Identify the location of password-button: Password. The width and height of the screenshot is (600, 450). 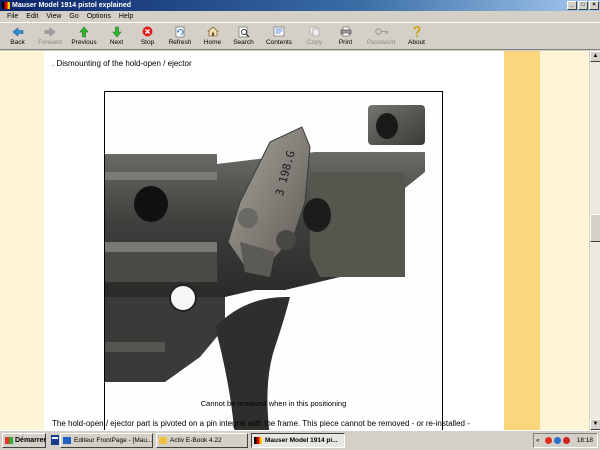
(381, 36).